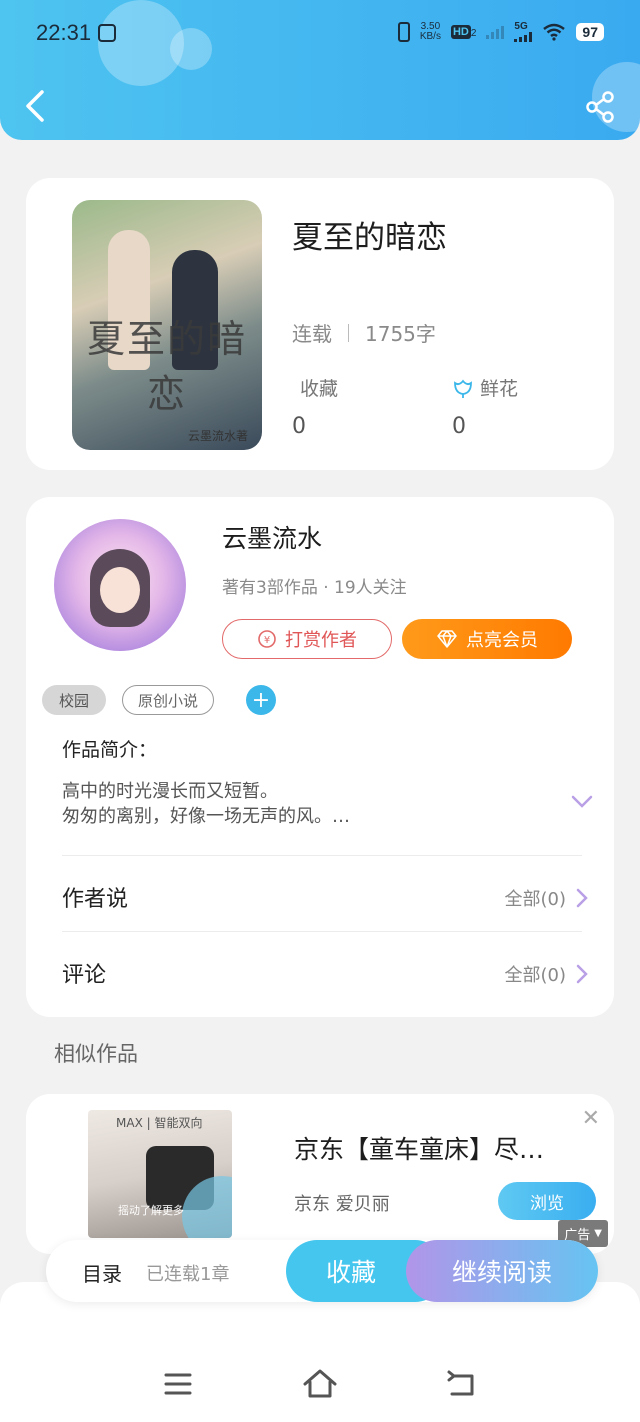 The height and width of the screenshot is (1422, 640). I want to click on flower-icon, so click(463, 388).